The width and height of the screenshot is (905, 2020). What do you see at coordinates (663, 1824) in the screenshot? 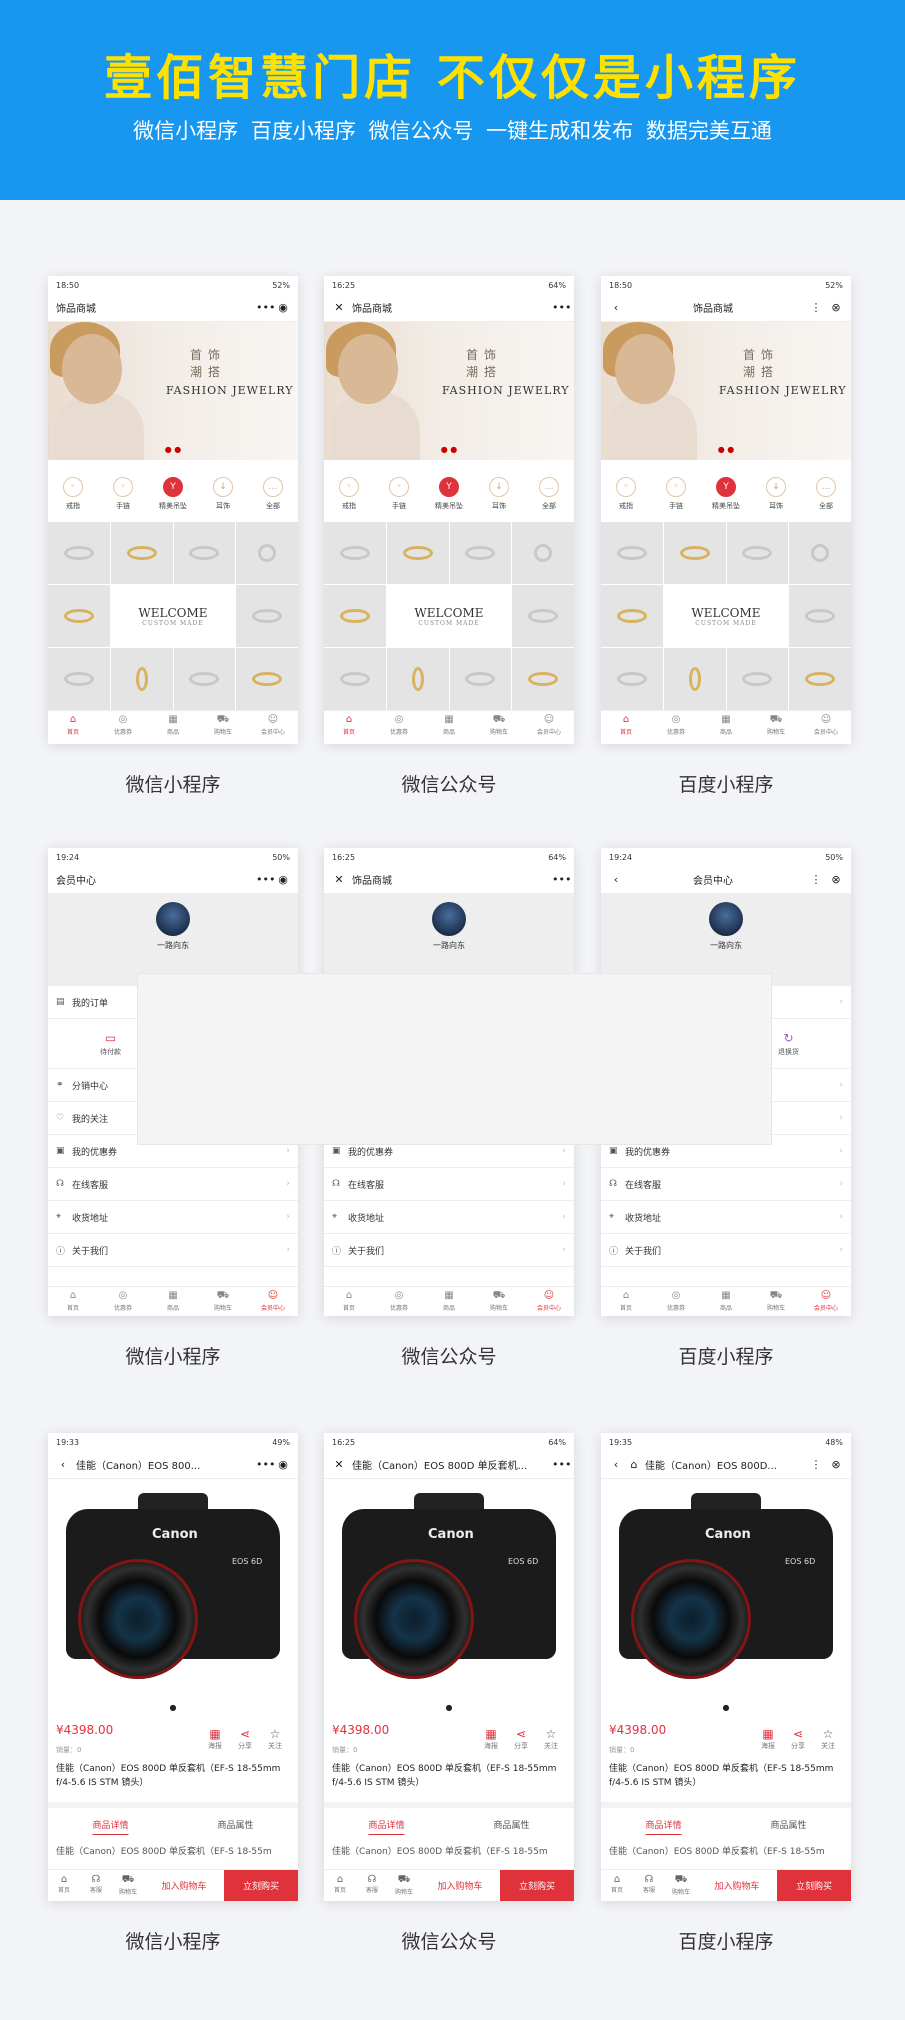
I see `tab-detail: 商品详情` at bounding box center [663, 1824].